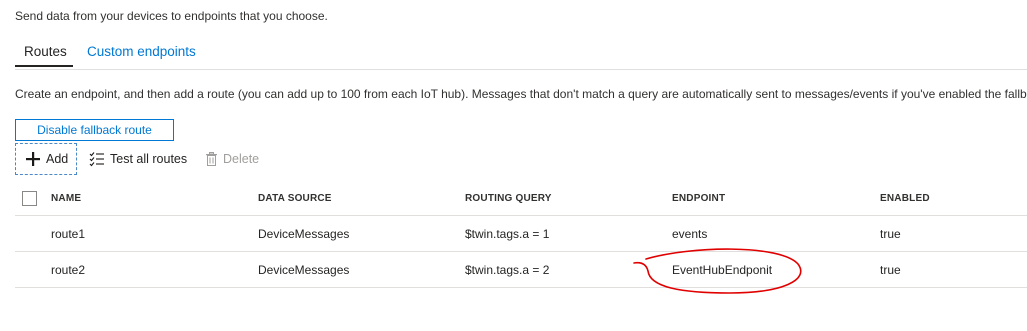 The image size is (1027, 331). I want to click on checklist-icon, so click(97, 159).